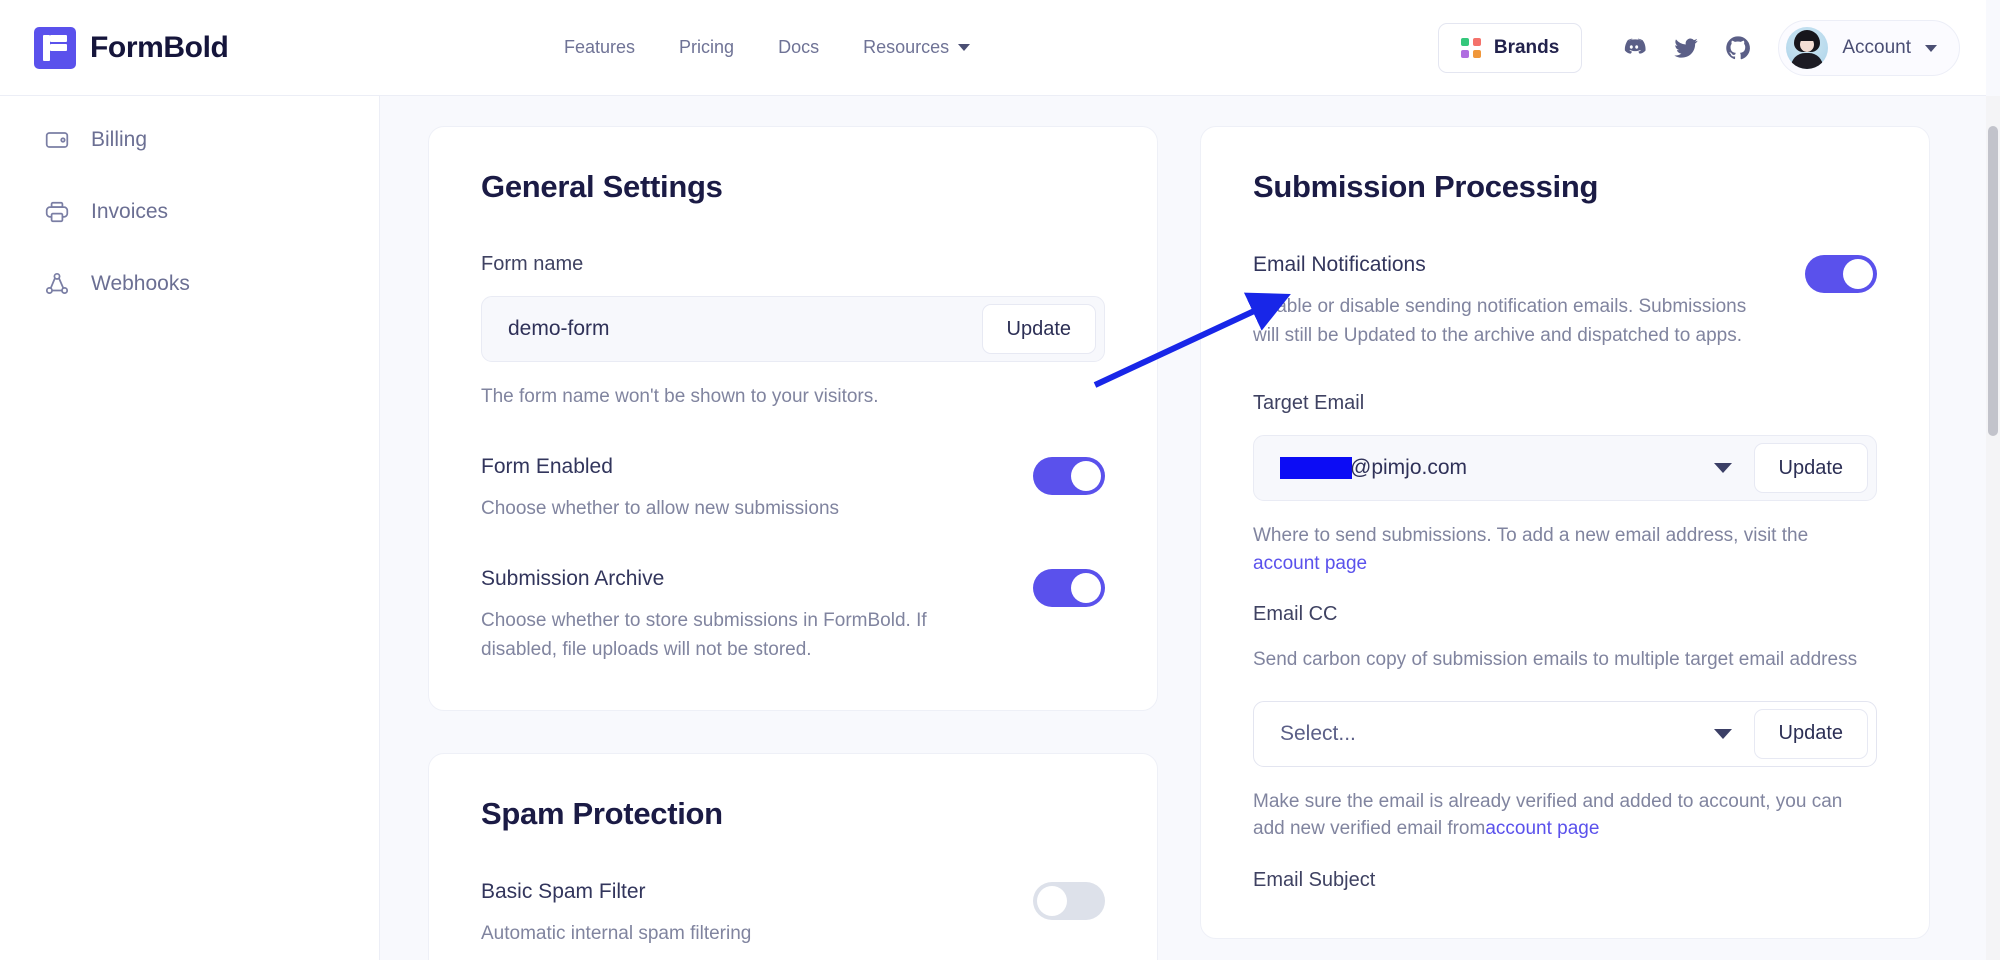 The height and width of the screenshot is (960, 2000). I want to click on form-enabled-toggle, so click(1069, 475).